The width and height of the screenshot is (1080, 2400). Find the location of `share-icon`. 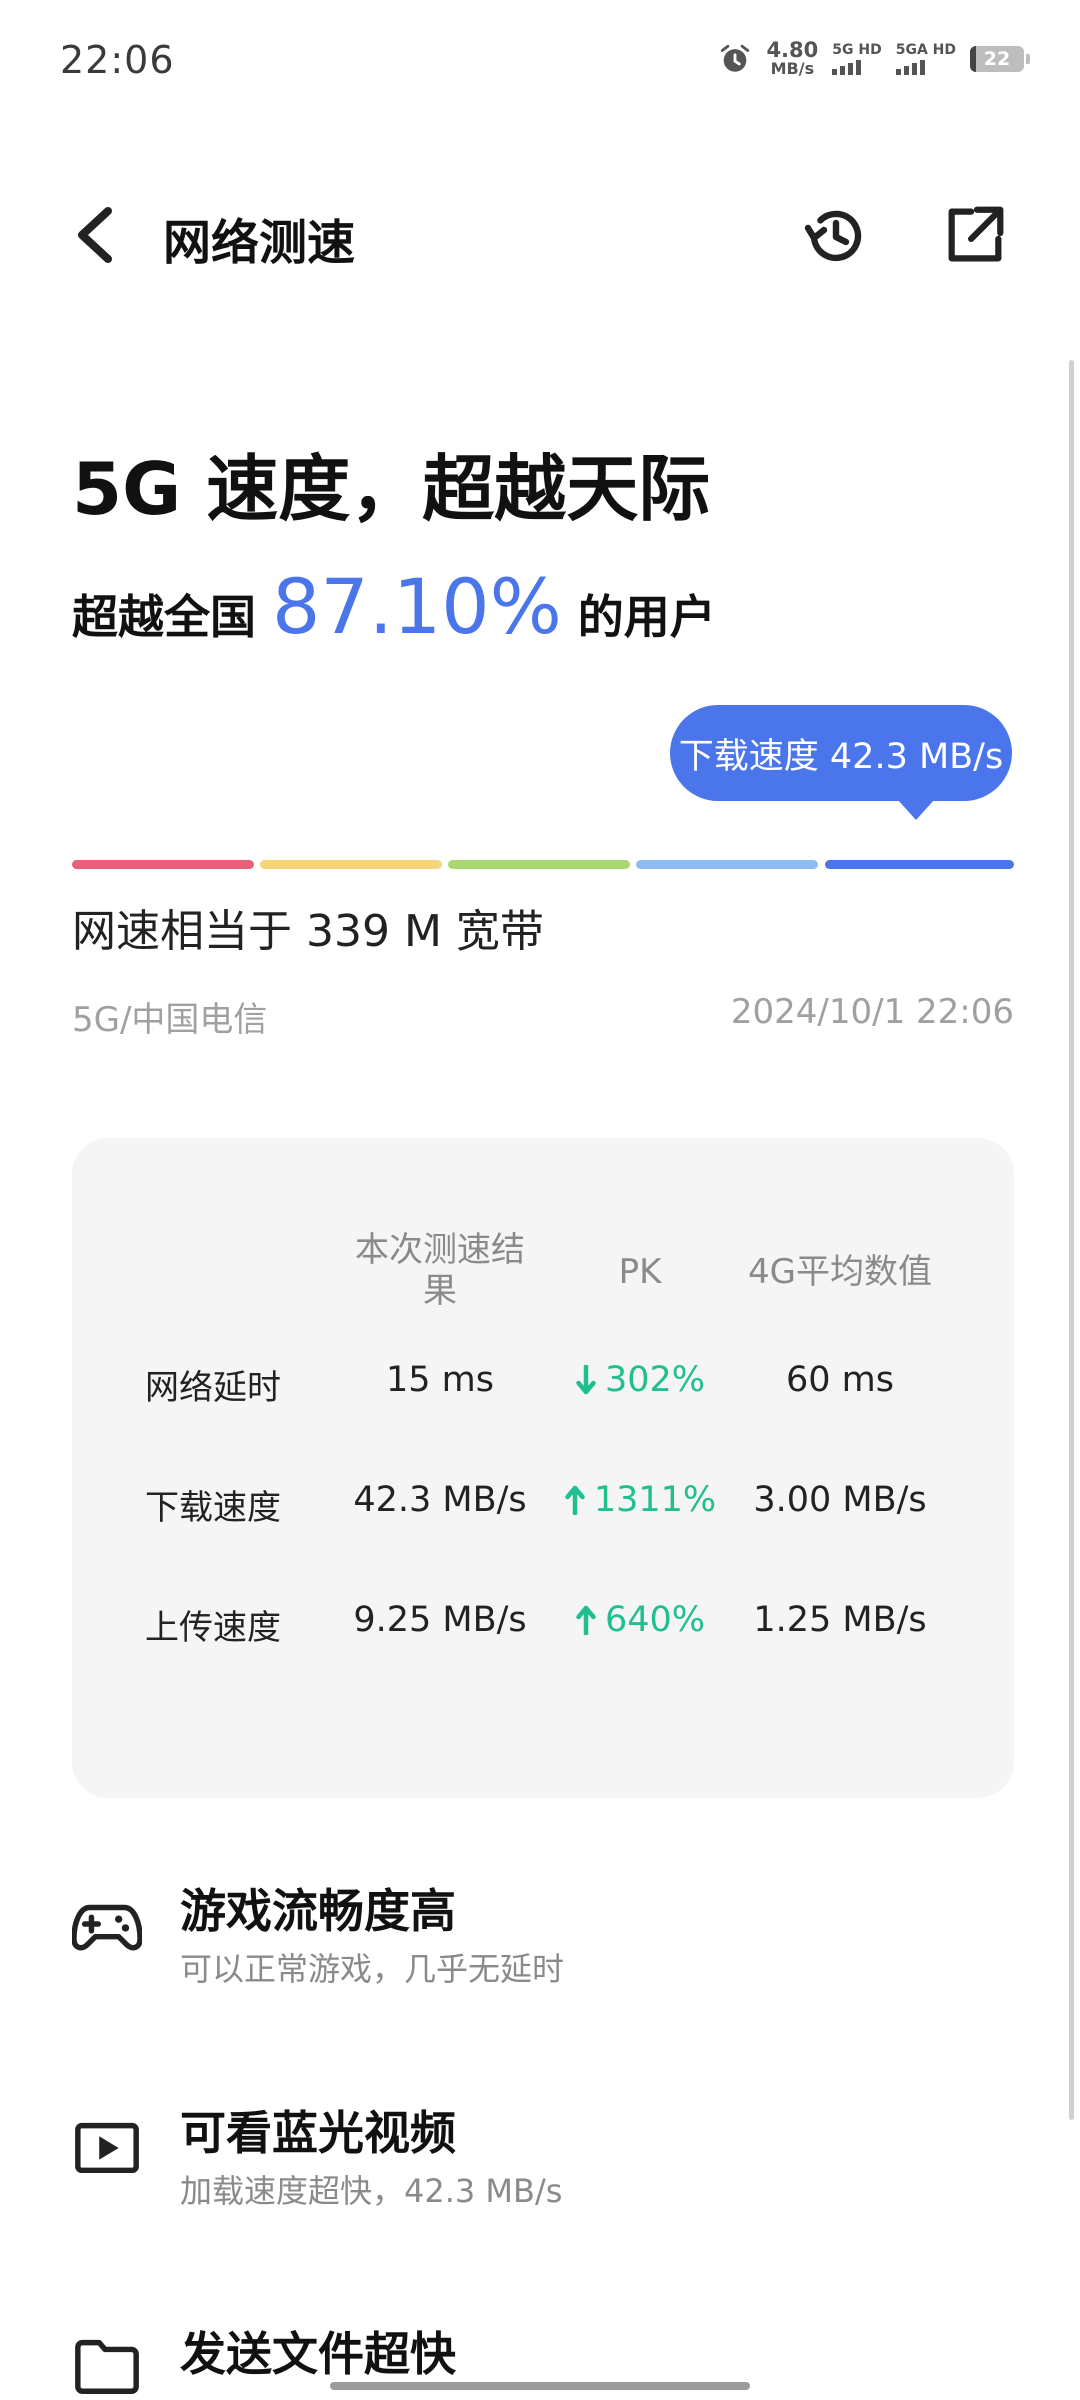

share-icon is located at coordinates (975, 235).